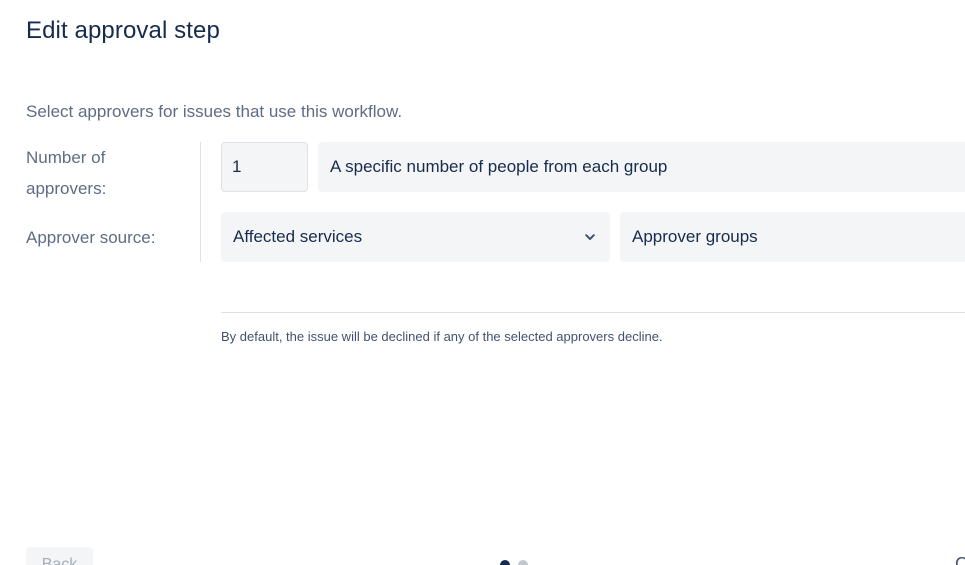 The image size is (965, 565). I want to click on approver-source-label: Approver source:, so click(111, 237).